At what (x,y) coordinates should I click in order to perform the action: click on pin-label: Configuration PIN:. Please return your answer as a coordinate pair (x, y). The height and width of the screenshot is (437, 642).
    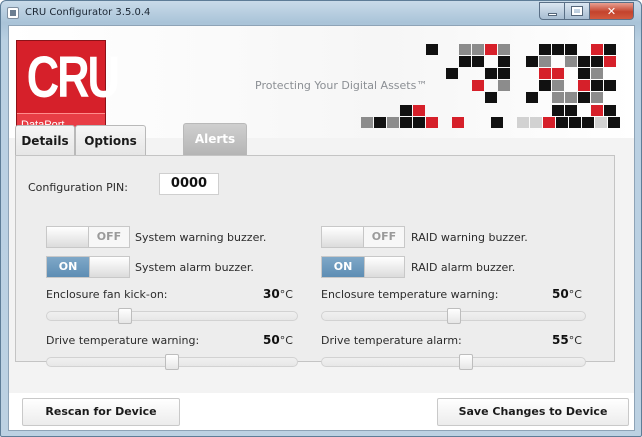
    Looking at the image, I should click on (78, 187).